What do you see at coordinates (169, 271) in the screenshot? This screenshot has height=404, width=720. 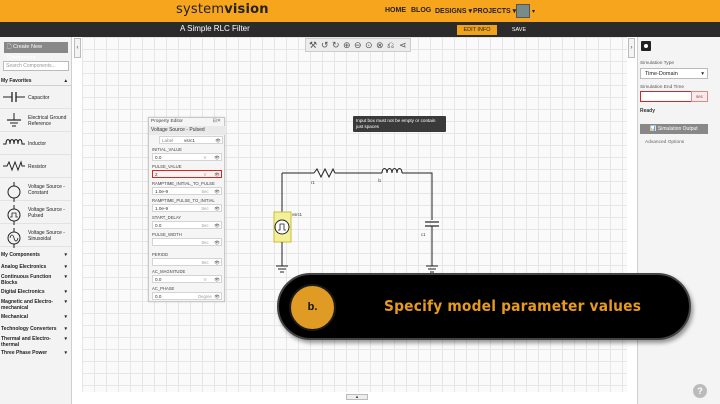 I see `ac-magnitude-label: AC_MAGNITUDE` at bounding box center [169, 271].